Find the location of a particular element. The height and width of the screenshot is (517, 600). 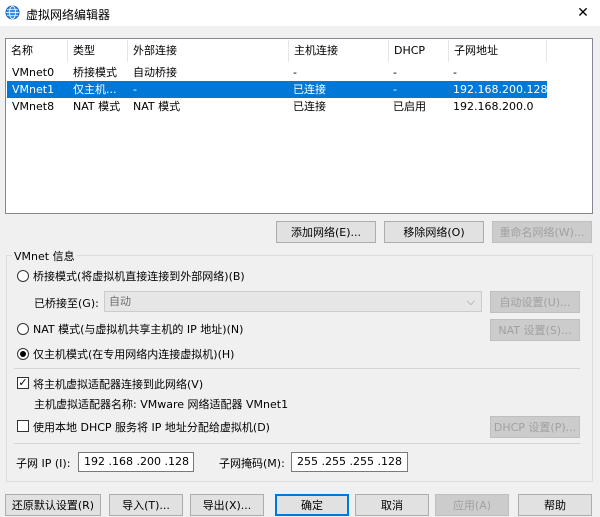

cell-dhcp: 已启用 is located at coordinates (409, 106).